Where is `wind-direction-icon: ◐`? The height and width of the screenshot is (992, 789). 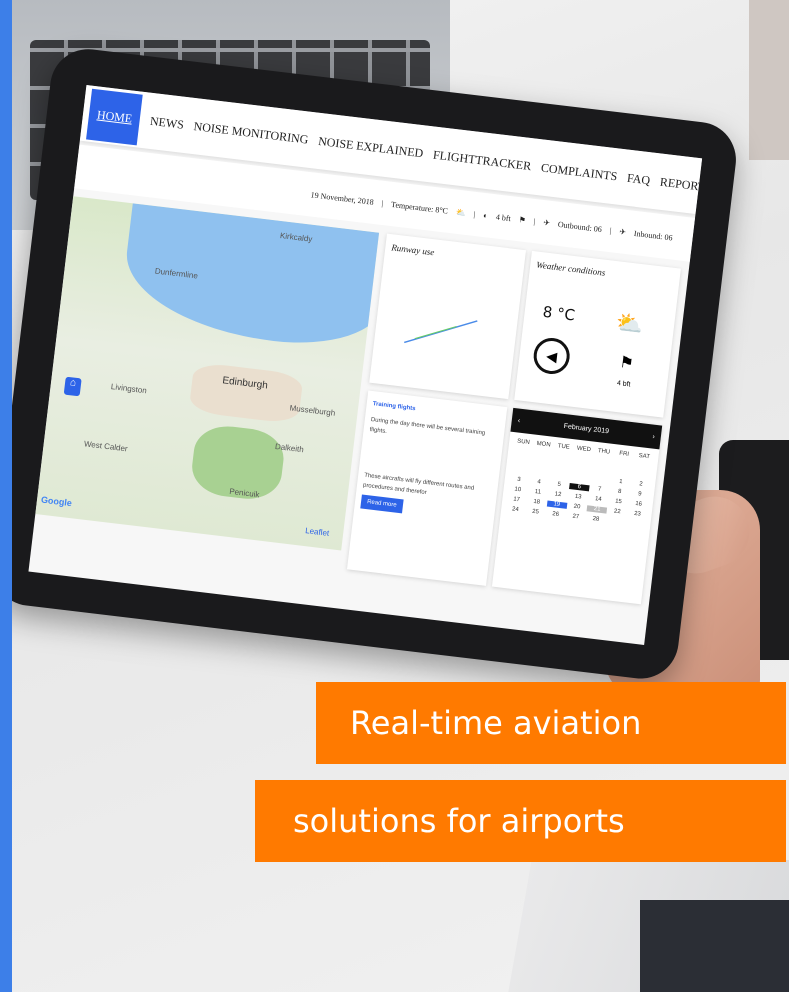 wind-direction-icon: ◐ is located at coordinates (485, 215).